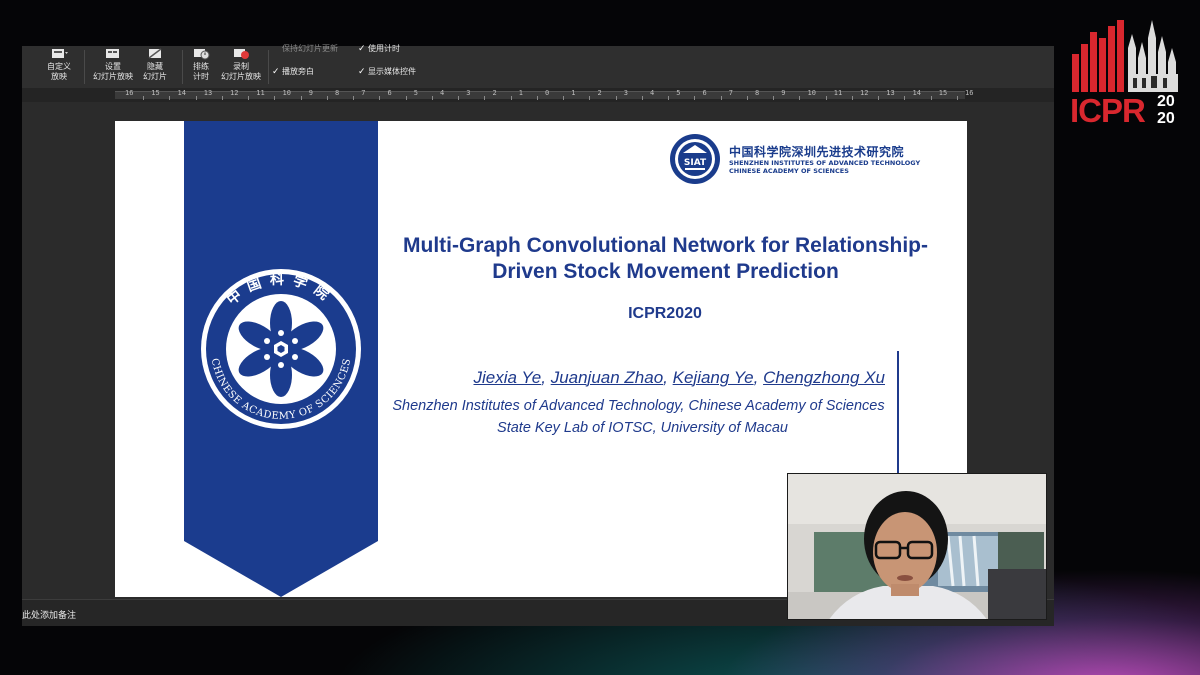  I want to click on ribbon-separator, so click(84, 67).